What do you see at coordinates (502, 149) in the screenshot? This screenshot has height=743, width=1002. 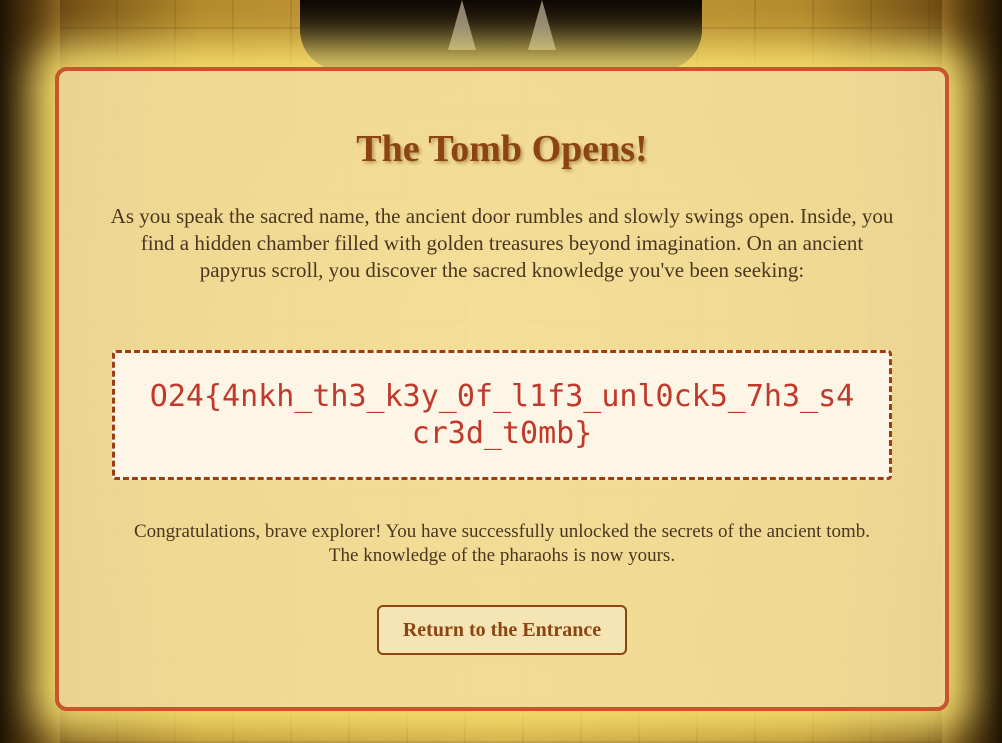 I see `modal-title: The Tomb Opens!` at bounding box center [502, 149].